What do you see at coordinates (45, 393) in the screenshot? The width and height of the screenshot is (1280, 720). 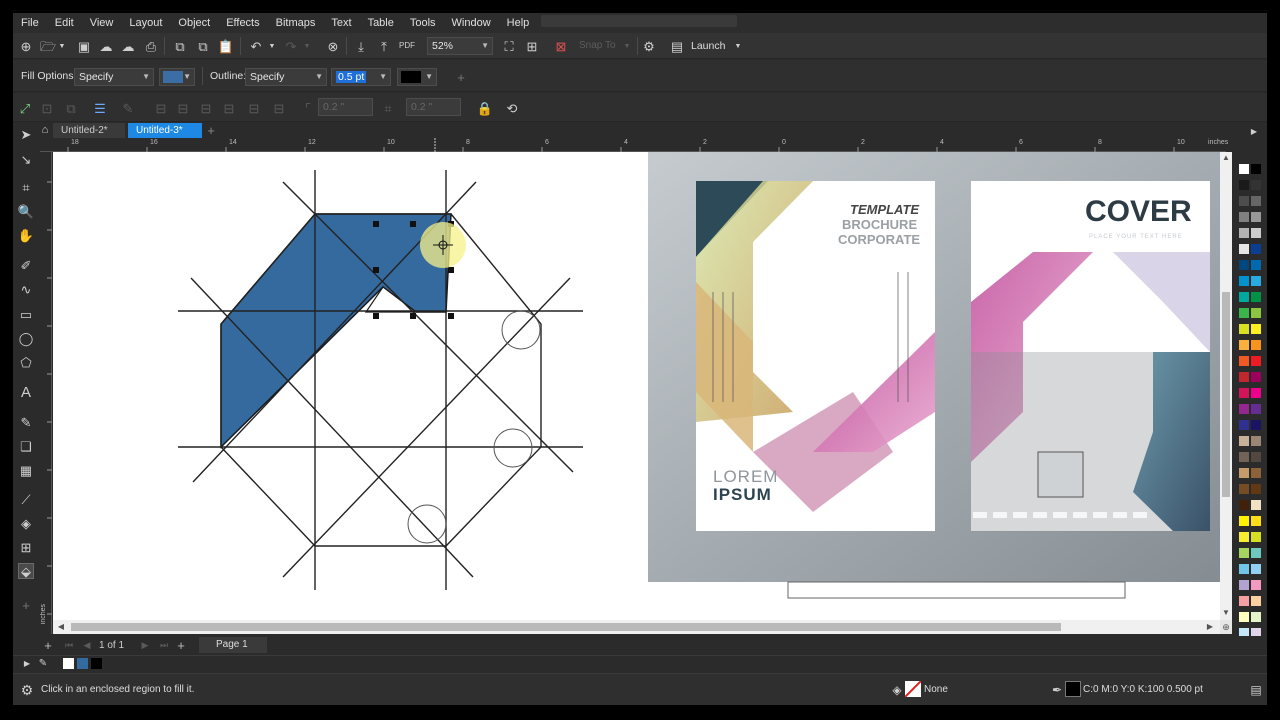 I see `vertical-ruler: inches` at bounding box center [45, 393].